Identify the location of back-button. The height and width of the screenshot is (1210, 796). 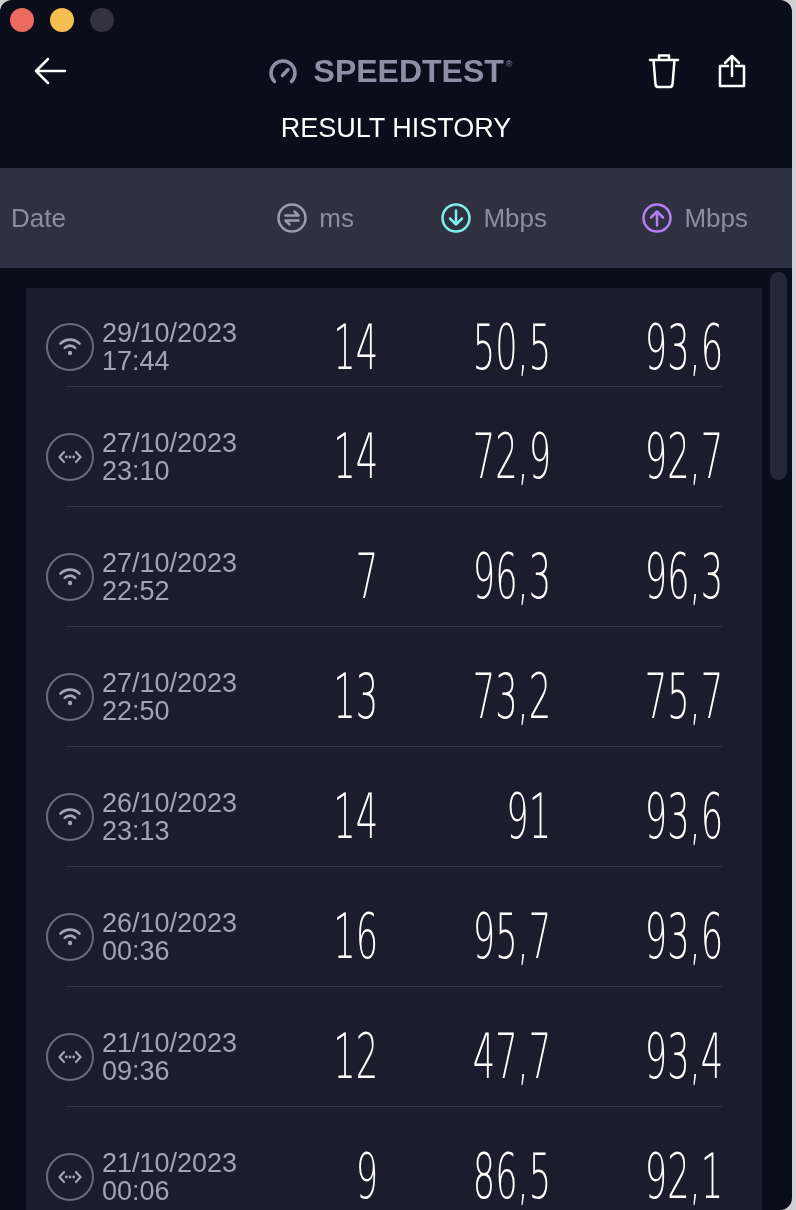
(50, 71).